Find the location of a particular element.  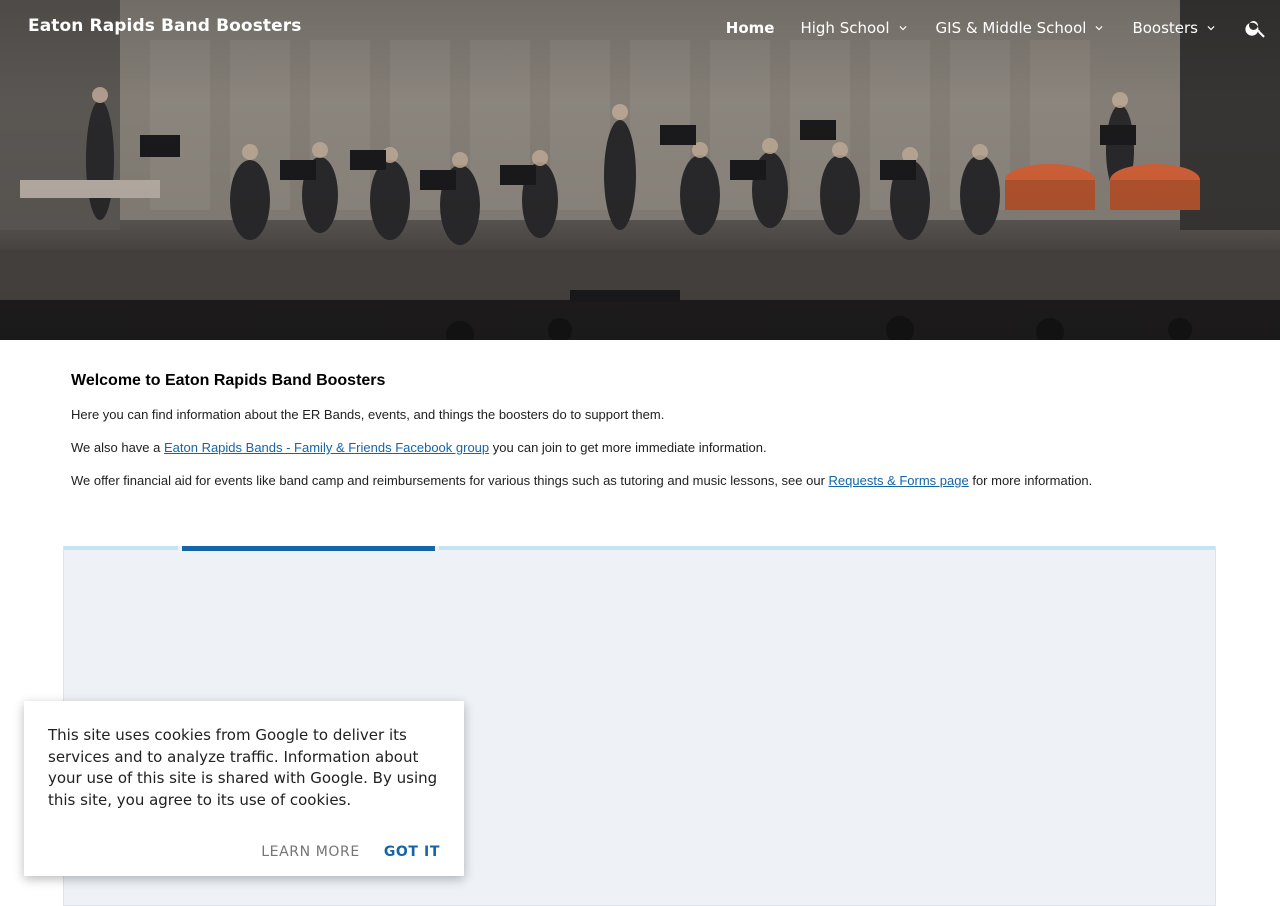

site-title: Eaton Rapids Band Boosters is located at coordinates (165, 26).